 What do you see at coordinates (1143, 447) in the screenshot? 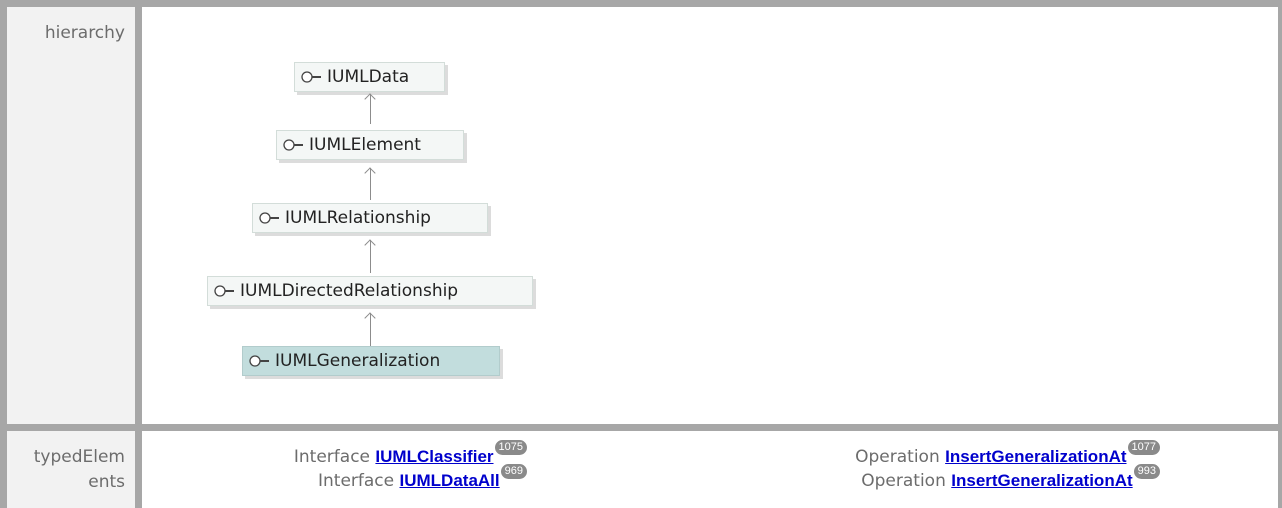
I see `count-badge: 1077` at bounding box center [1143, 447].